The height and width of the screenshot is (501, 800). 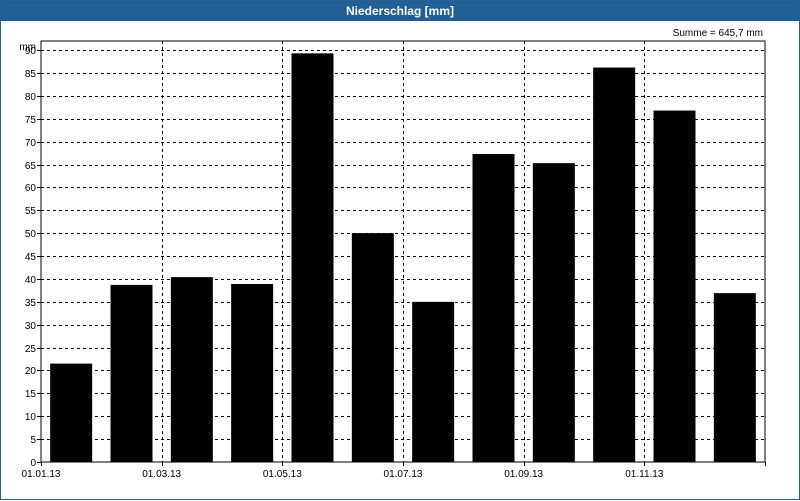 I want to click on y-tick-label: 25, so click(x=31, y=349).